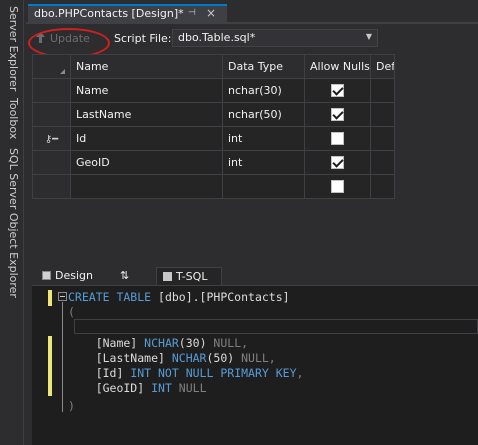 This screenshot has width=478, height=445. Describe the element at coordinates (167, 276) in the screenshot. I see `tsql-icon` at that location.